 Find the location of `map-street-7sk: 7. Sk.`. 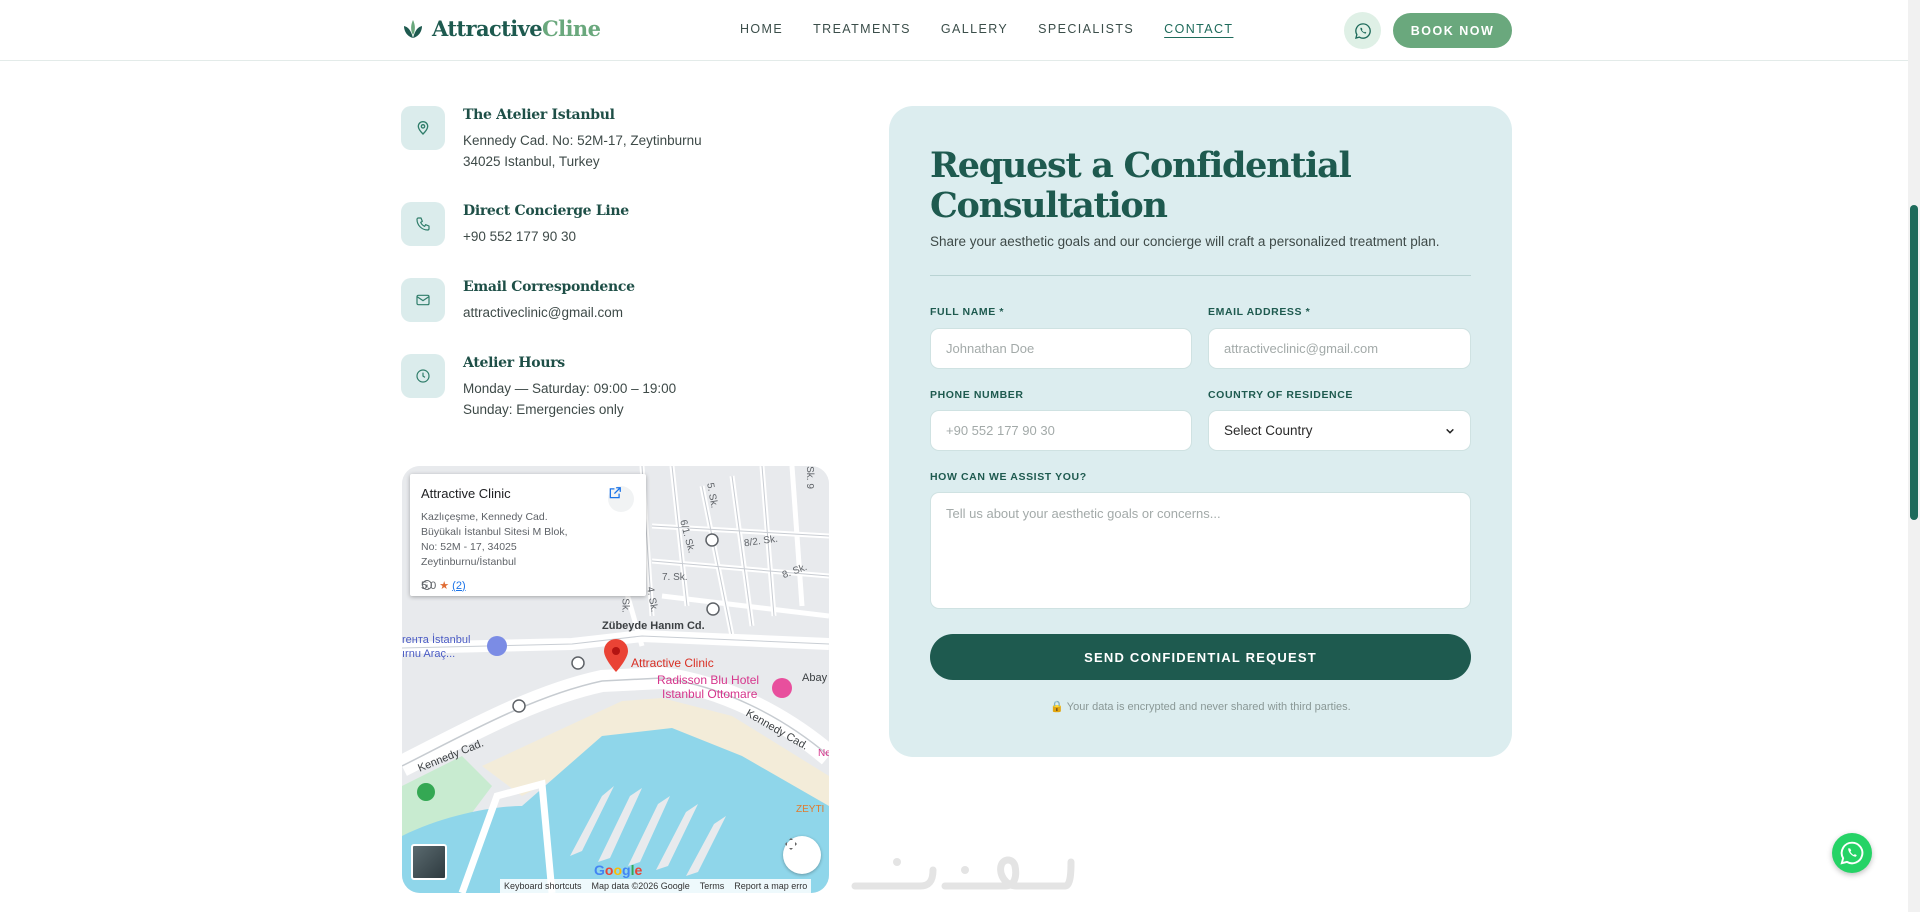

map-street-7sk: 7. Sk. is located at coordinates (675, 577).